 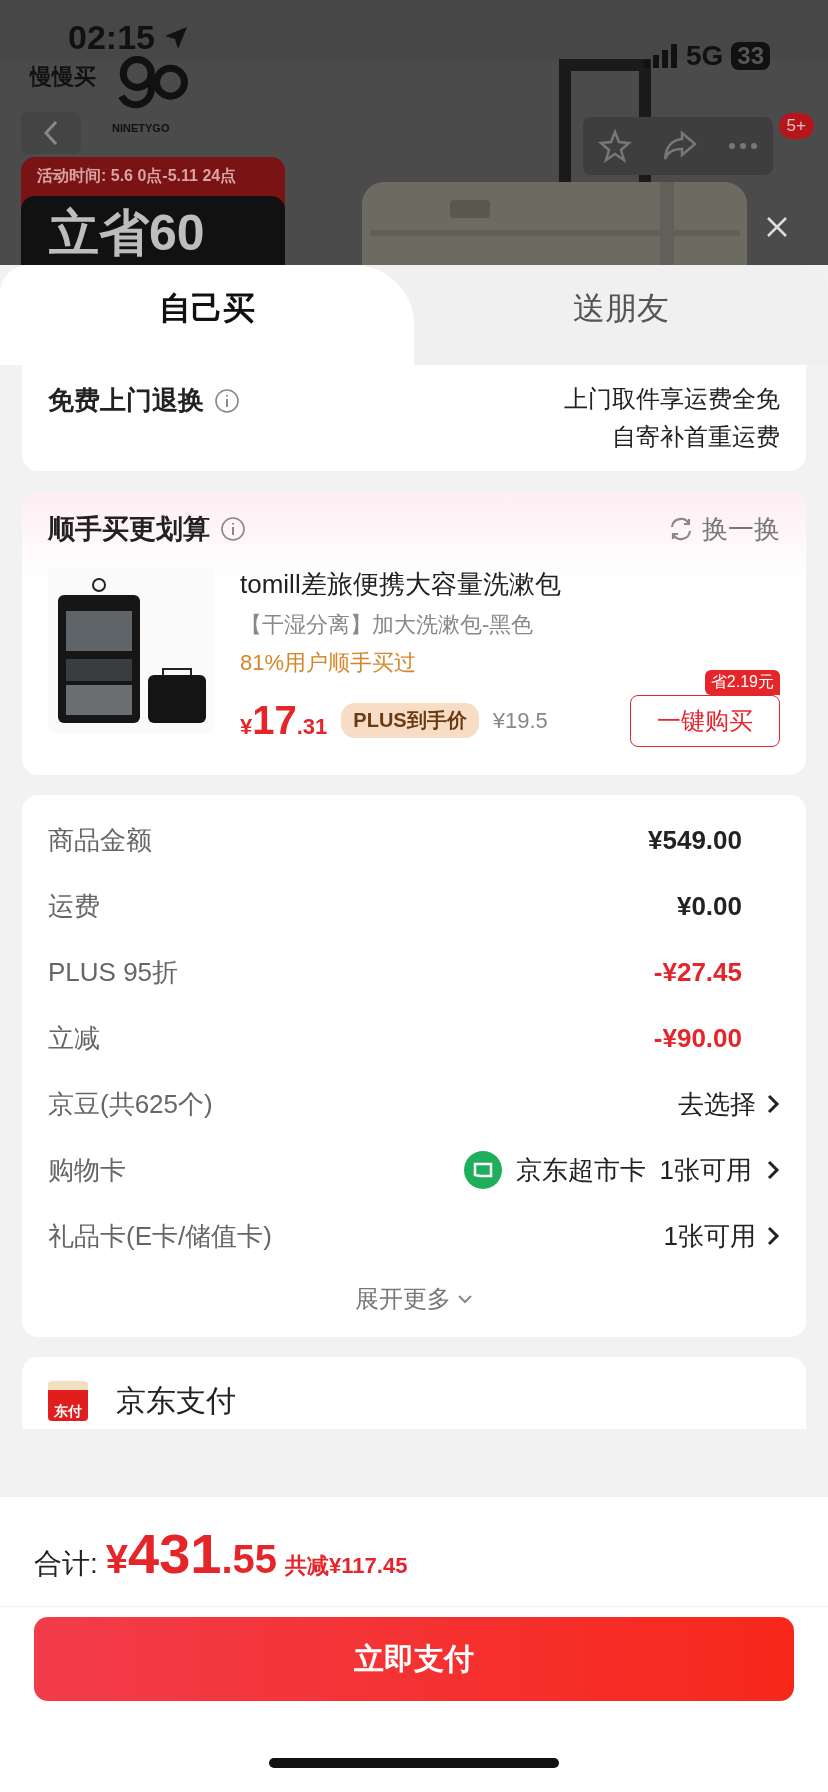 What do you see at coordinates (51, 133) in the screenshot?
I see `back-button` at bounding box center [51, 133].